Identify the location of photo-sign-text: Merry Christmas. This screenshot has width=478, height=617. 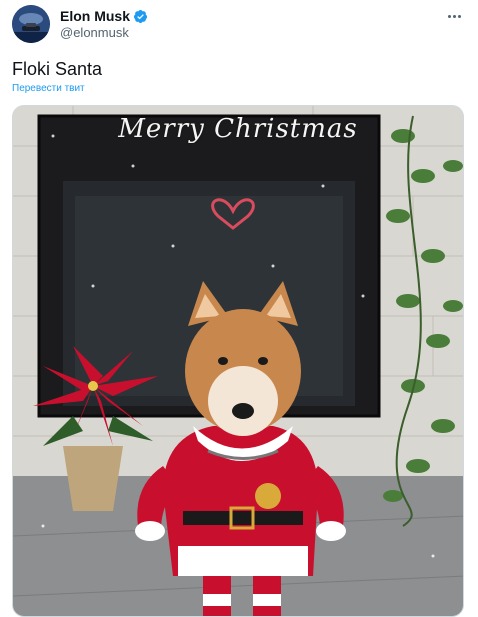
(238, 129).